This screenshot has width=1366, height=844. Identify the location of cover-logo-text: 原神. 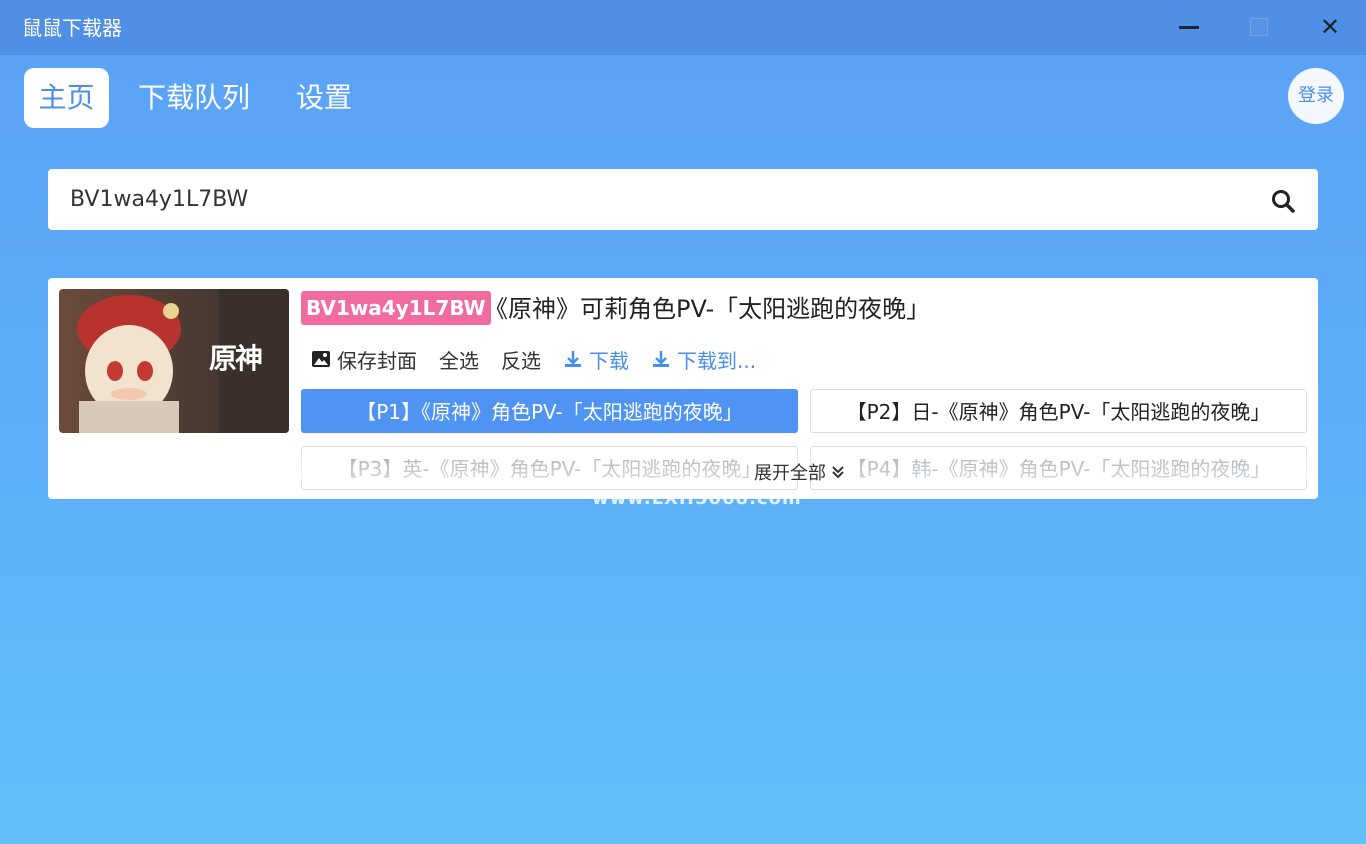
(236, 358).